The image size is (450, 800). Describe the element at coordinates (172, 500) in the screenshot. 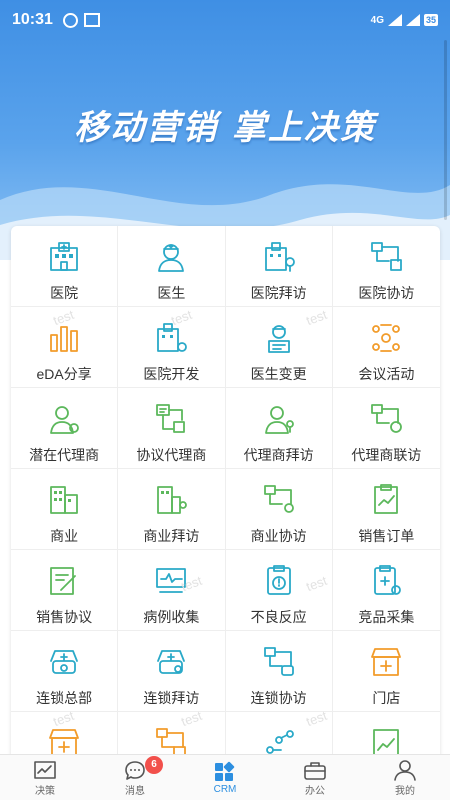

I see `commerce-visit-icon` at that location.